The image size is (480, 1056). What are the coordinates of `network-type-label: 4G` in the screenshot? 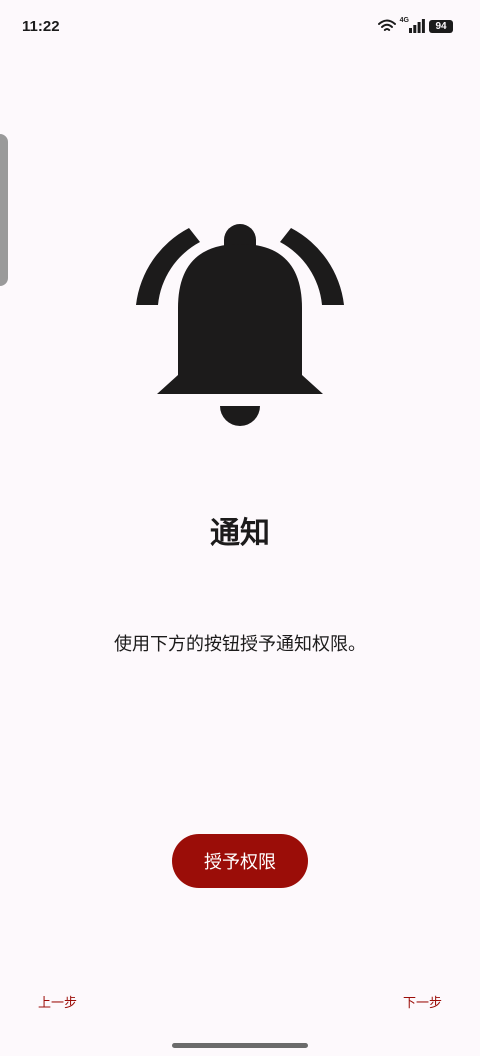 It's located at (404, 20).